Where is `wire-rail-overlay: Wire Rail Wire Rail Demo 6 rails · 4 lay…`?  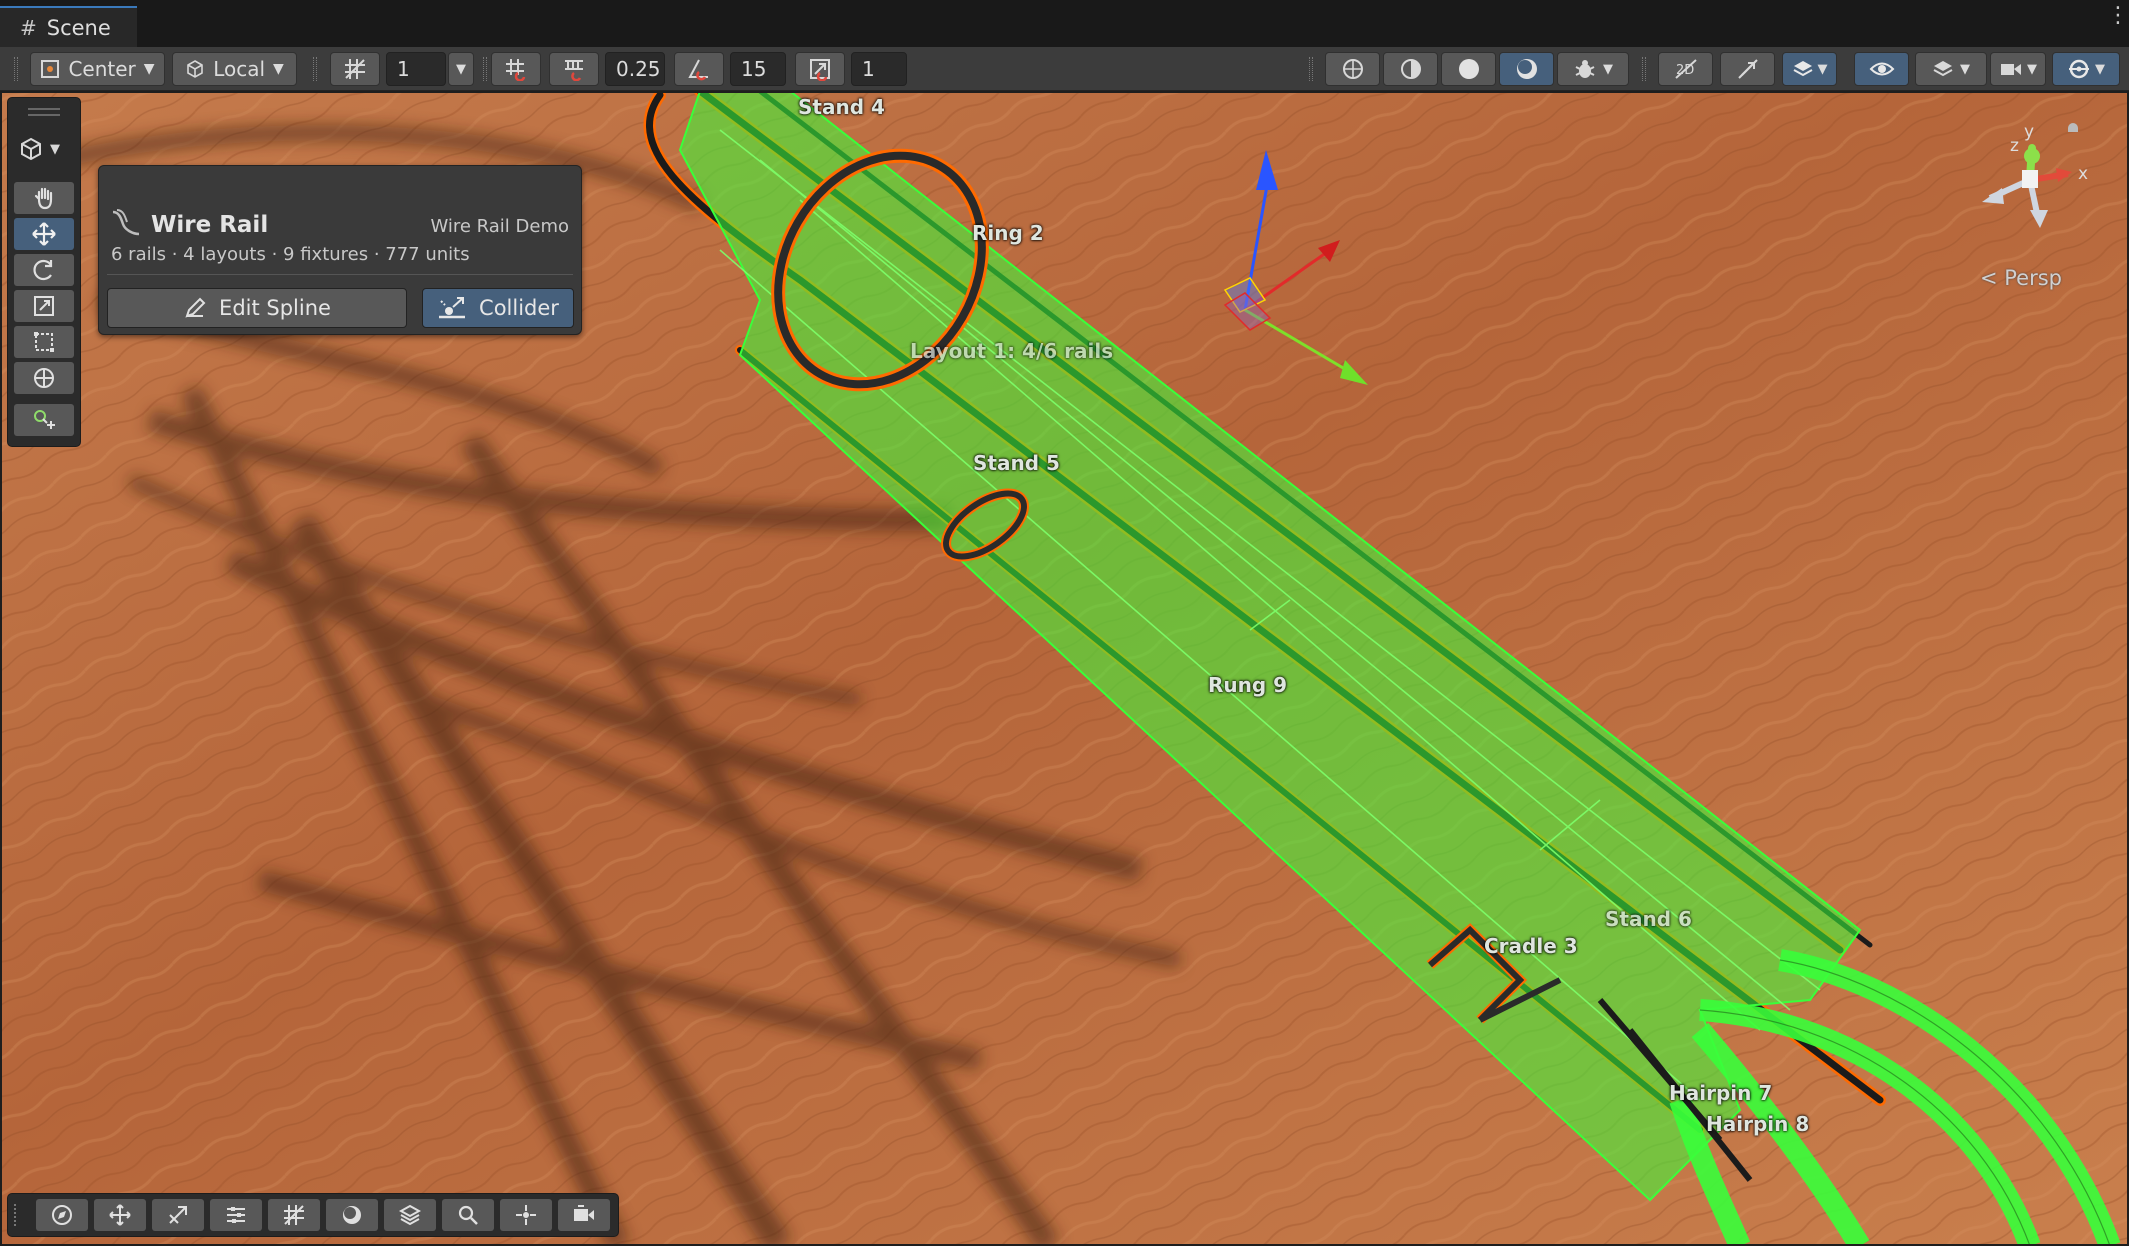 wire-rail-overlay: Wire Rail Wire Rail Demo 6 rails · 4 lay… is located at coordinates (340, 250).